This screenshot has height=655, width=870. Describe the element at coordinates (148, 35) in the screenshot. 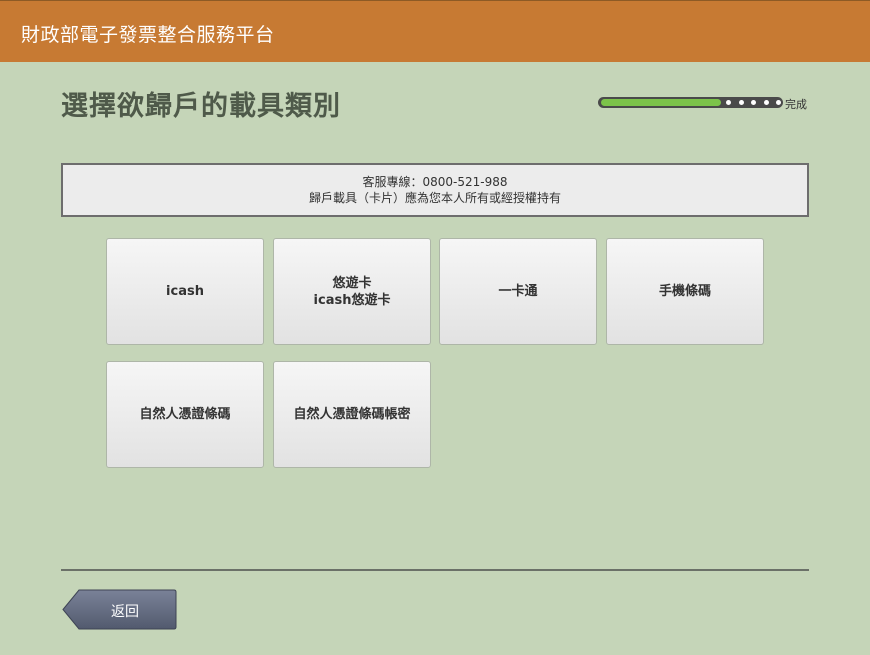

I see `site-title: 財政部電子發票整合服務平台` at that location.